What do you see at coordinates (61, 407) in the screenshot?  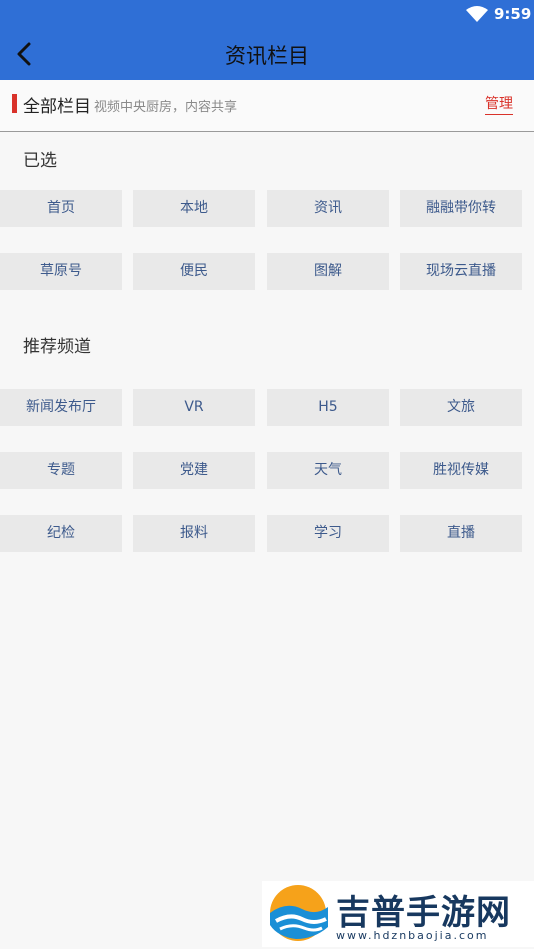 I see `recommended-chip: 新闻发布厅` at bounding box center [61, 407].